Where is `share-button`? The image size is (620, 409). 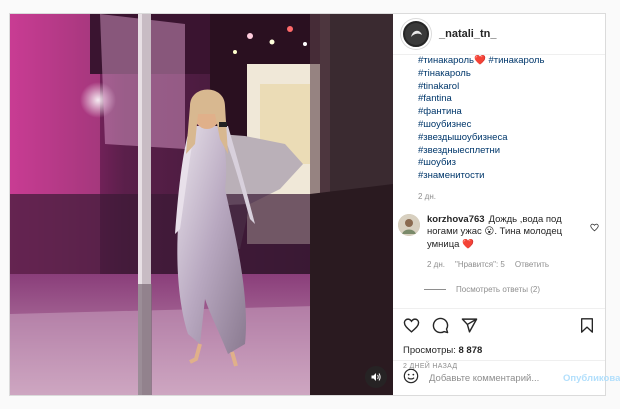 share-button is located at coordinates (469, 328).